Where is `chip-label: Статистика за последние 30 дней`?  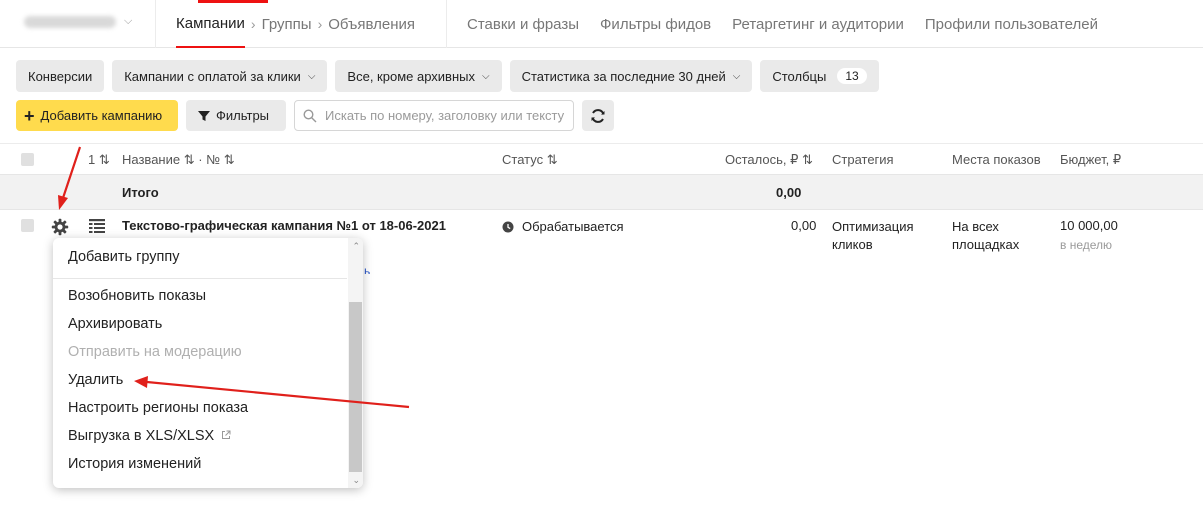
chip-label: Статистика за последние 30 дней is located at coordinates (623, 76).